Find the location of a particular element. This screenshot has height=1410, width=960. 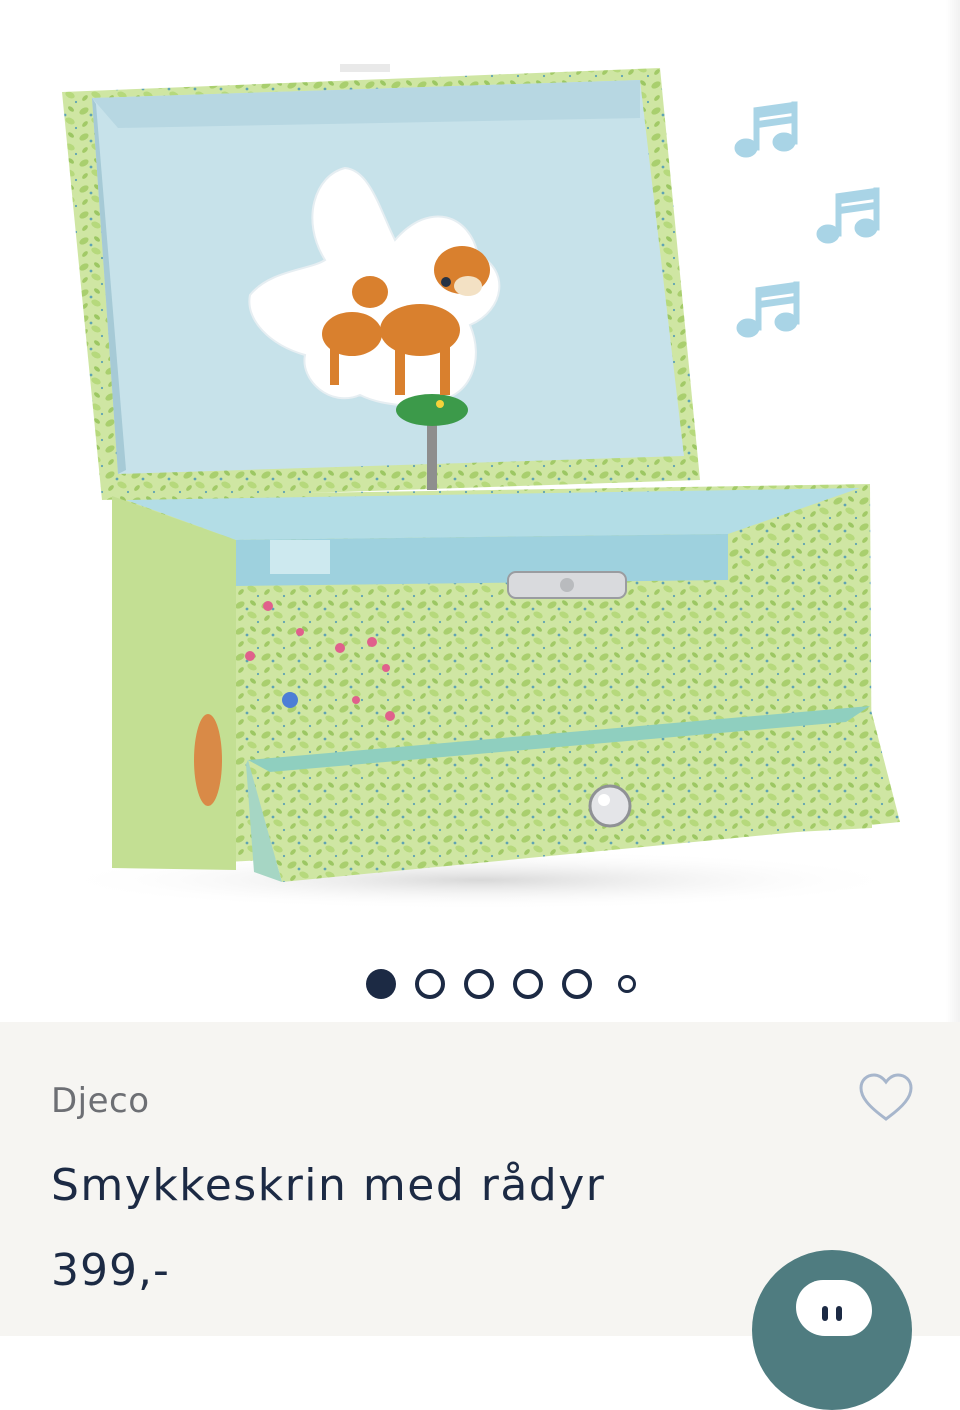

gallery-pagination is located at coordinates (480, 984).